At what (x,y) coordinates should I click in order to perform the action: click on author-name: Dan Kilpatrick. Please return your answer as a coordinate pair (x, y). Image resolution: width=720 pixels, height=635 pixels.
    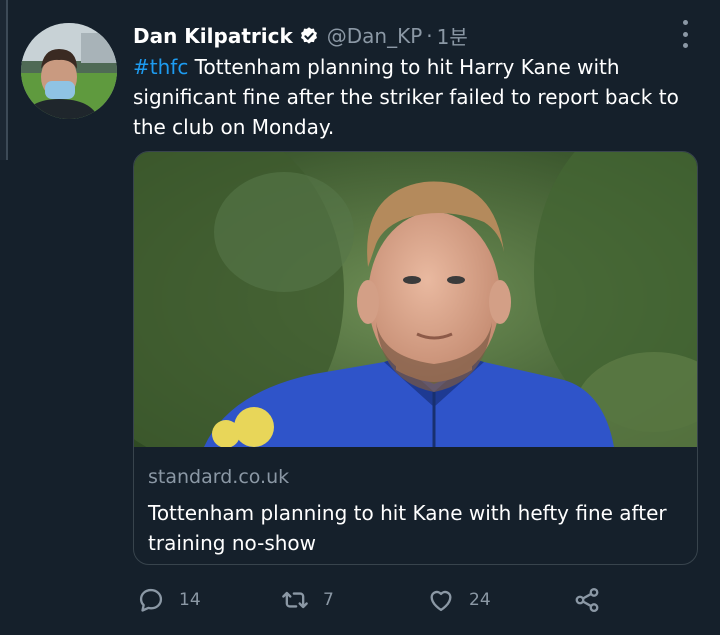
    Looking at the image, I should click on (213, 36).